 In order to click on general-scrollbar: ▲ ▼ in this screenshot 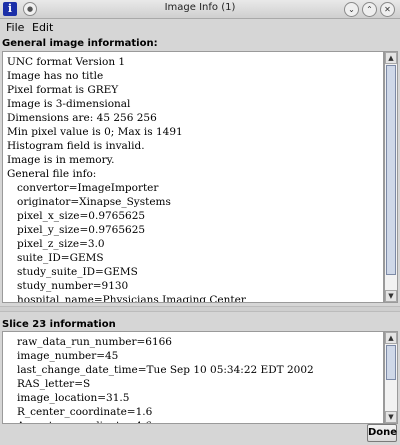, I will do `click(391, 177)`.